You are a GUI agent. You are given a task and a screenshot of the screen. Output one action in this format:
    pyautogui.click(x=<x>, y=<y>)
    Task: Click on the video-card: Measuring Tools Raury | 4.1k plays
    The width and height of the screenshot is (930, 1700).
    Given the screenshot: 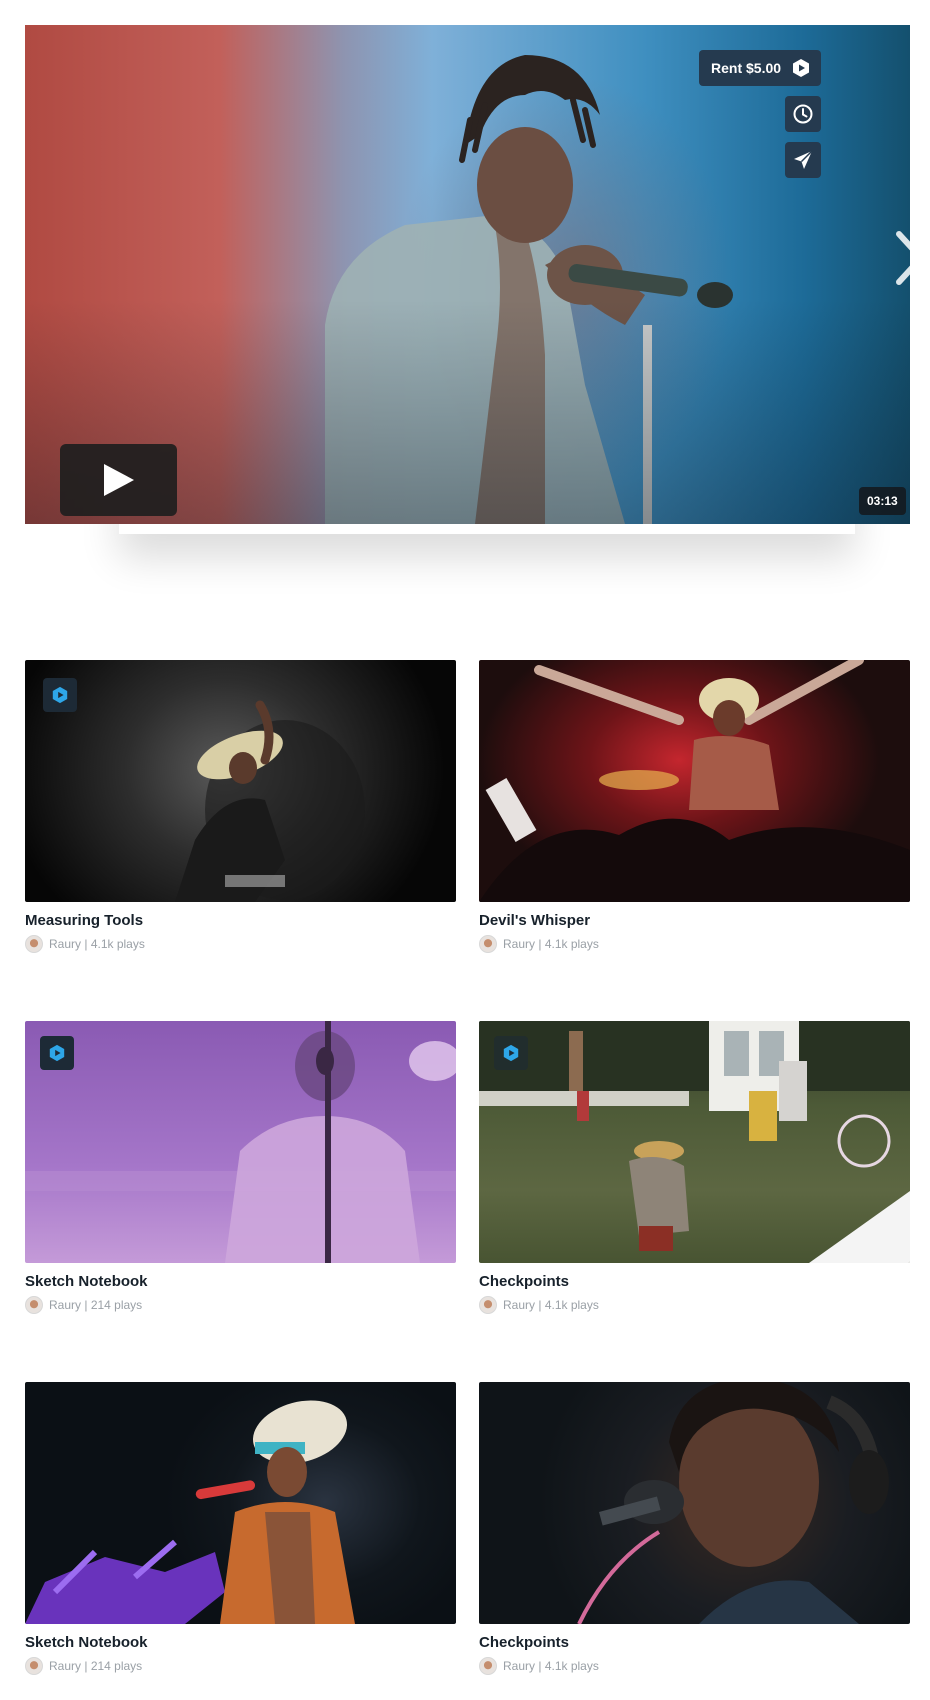 What is the action you would take?
    pyautogui.click(x=240, y=806)
    